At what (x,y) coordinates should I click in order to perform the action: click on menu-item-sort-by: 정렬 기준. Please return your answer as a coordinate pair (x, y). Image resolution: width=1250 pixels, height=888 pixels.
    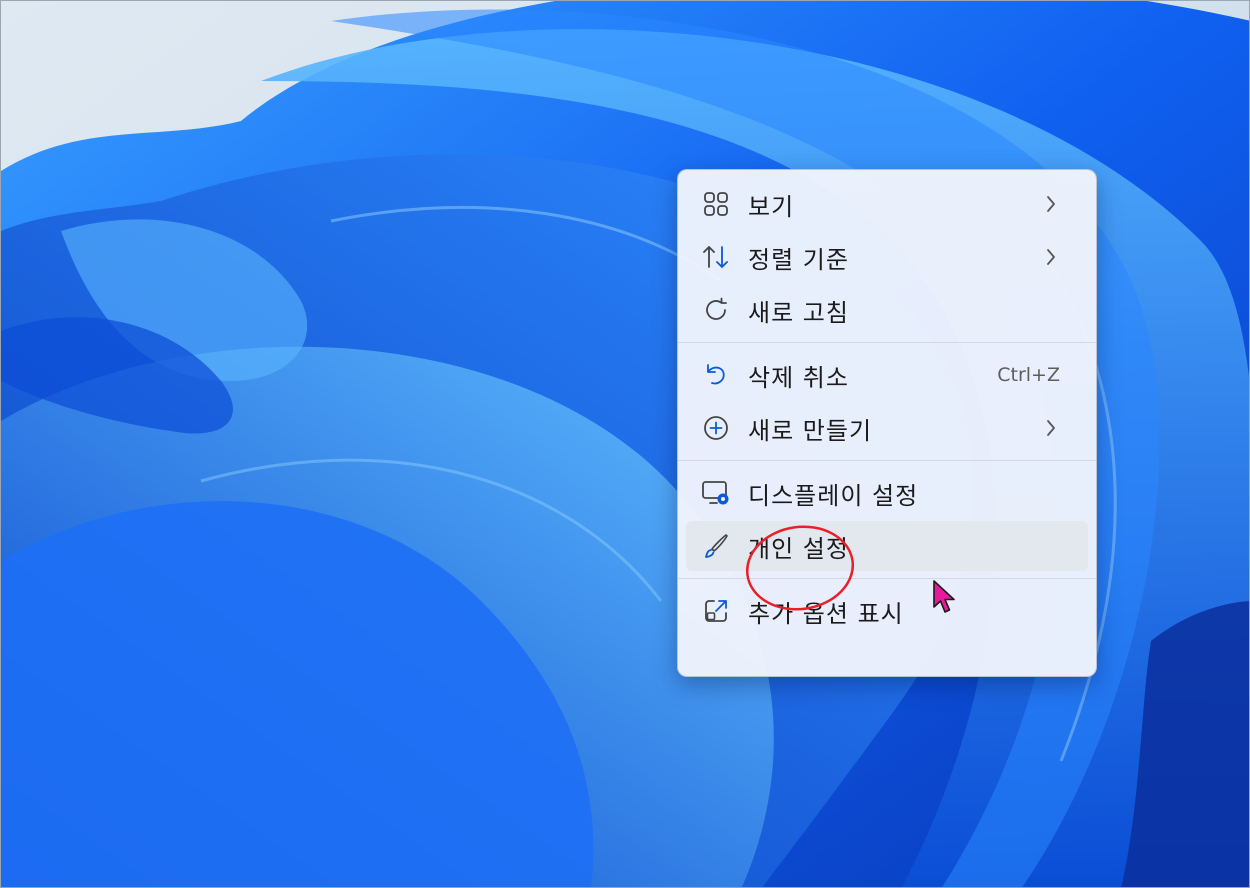
    Looking at the image, I should click on (887, 257).